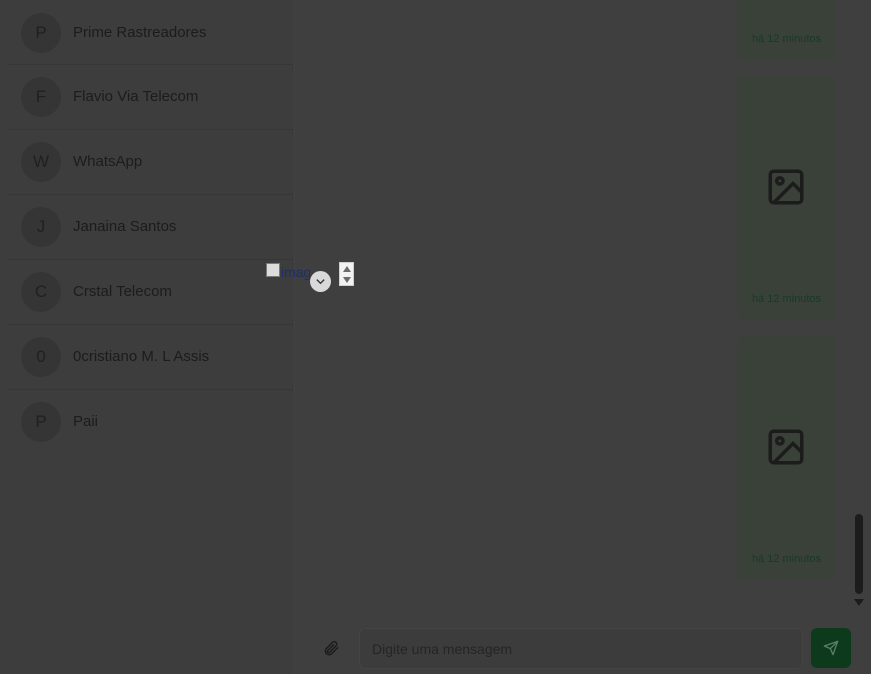 This screenshot has height=674, width=871. Describe the element at coordinates (41, 357) in the screenshot. I see `avatar: 0` at that location.